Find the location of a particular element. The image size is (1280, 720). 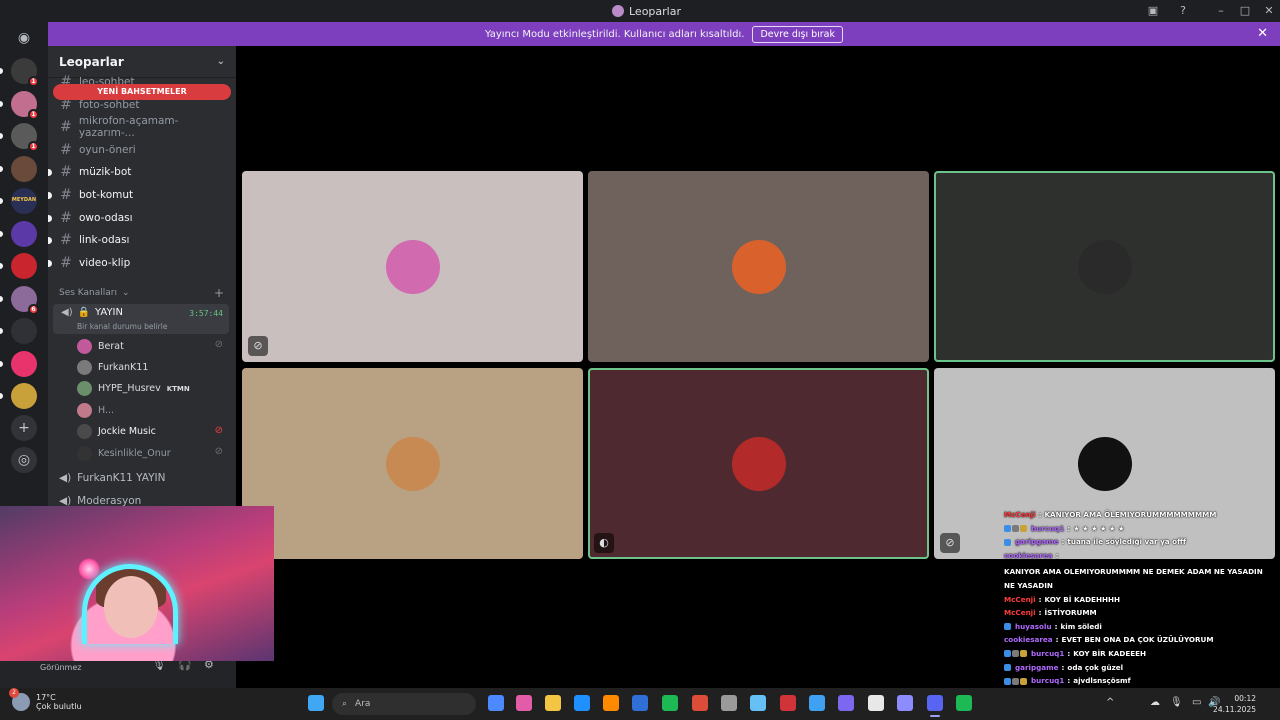

add-server-icon: + is located at coordinates (24, 428).